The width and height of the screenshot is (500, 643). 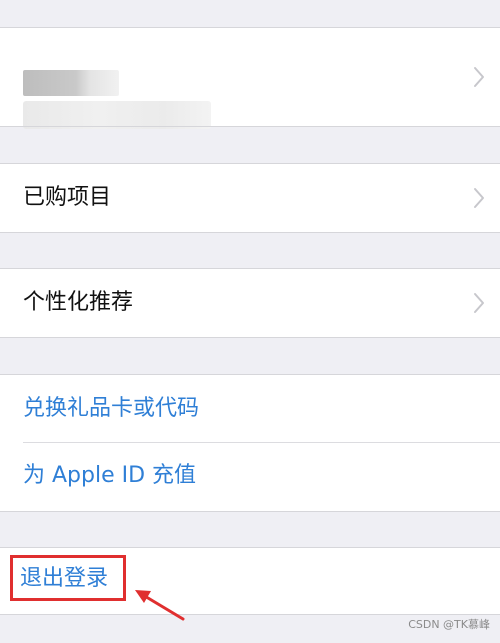 What do you see at coordinates (68, 578) in the screenshot?
I see `highlight-box` at bounding box center [68, 578].